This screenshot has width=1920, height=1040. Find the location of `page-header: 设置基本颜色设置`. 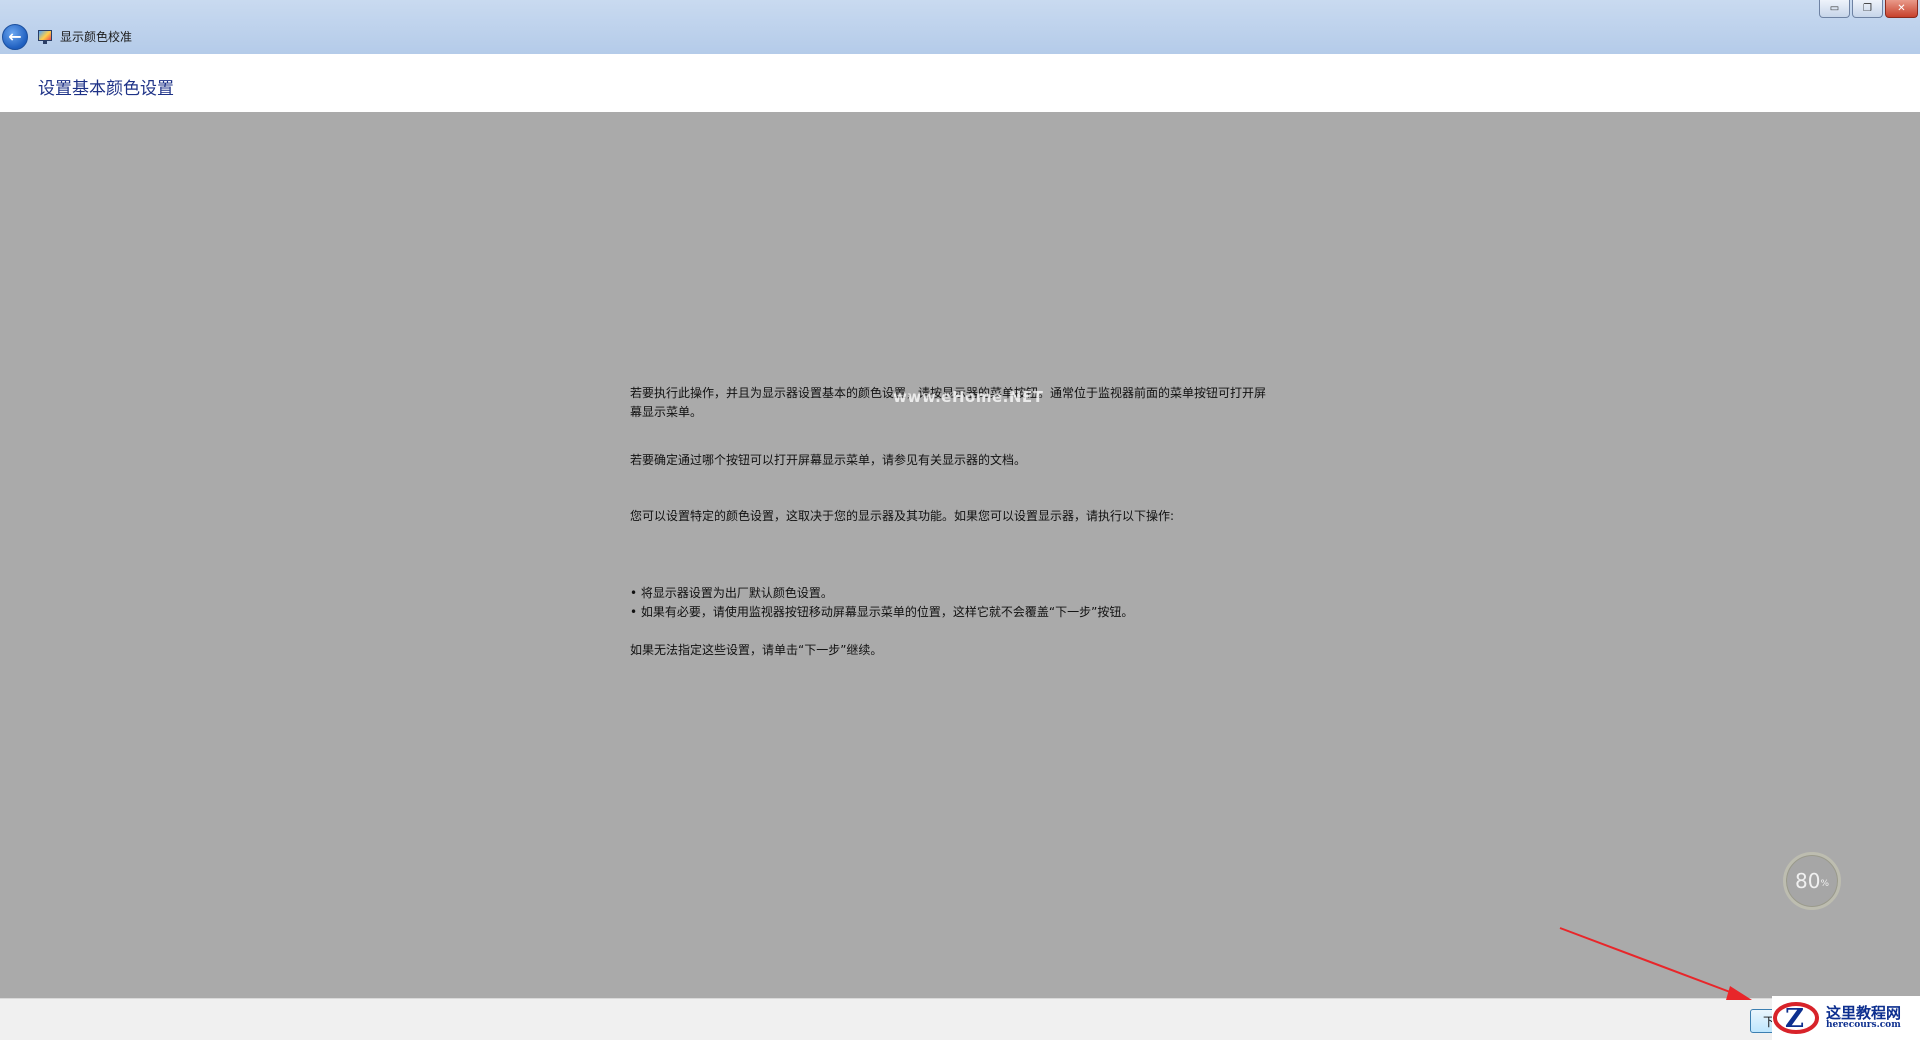

page-header: 设置基本颜色设置 is located at coordinates (960, 83).